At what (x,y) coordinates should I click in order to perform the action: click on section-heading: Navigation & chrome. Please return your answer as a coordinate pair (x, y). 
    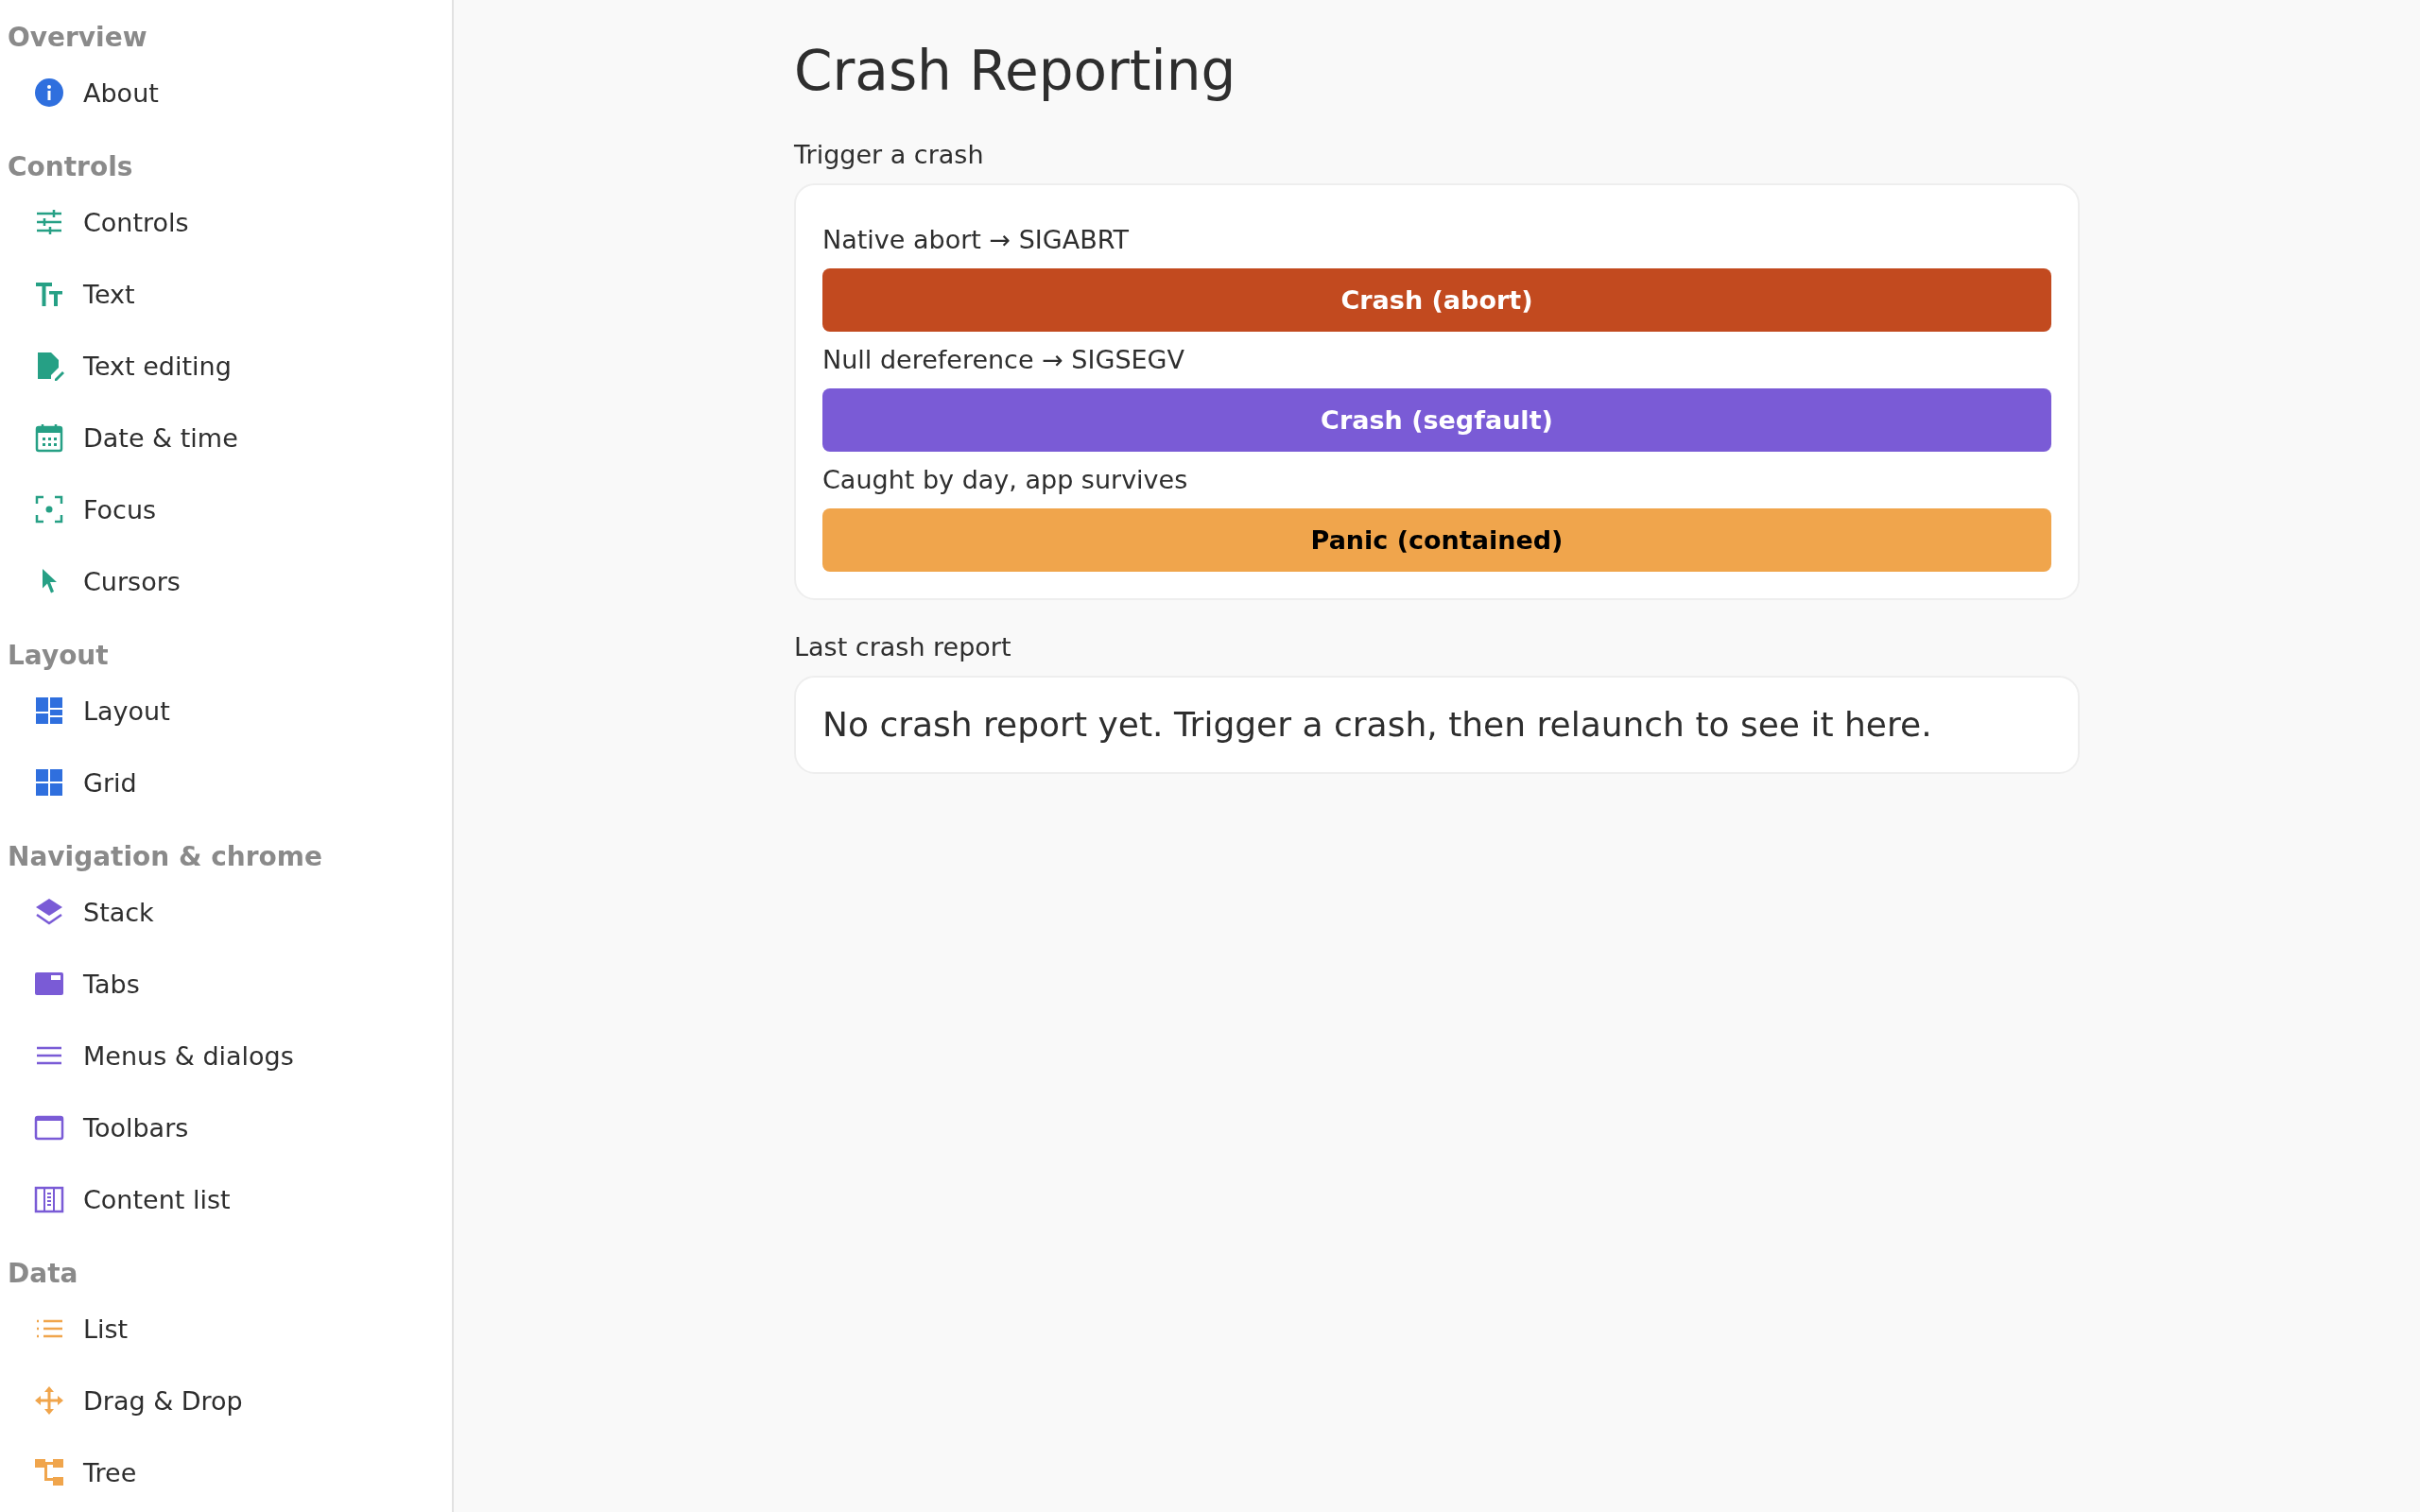
    Looking at the image, I should click on (165, 857).